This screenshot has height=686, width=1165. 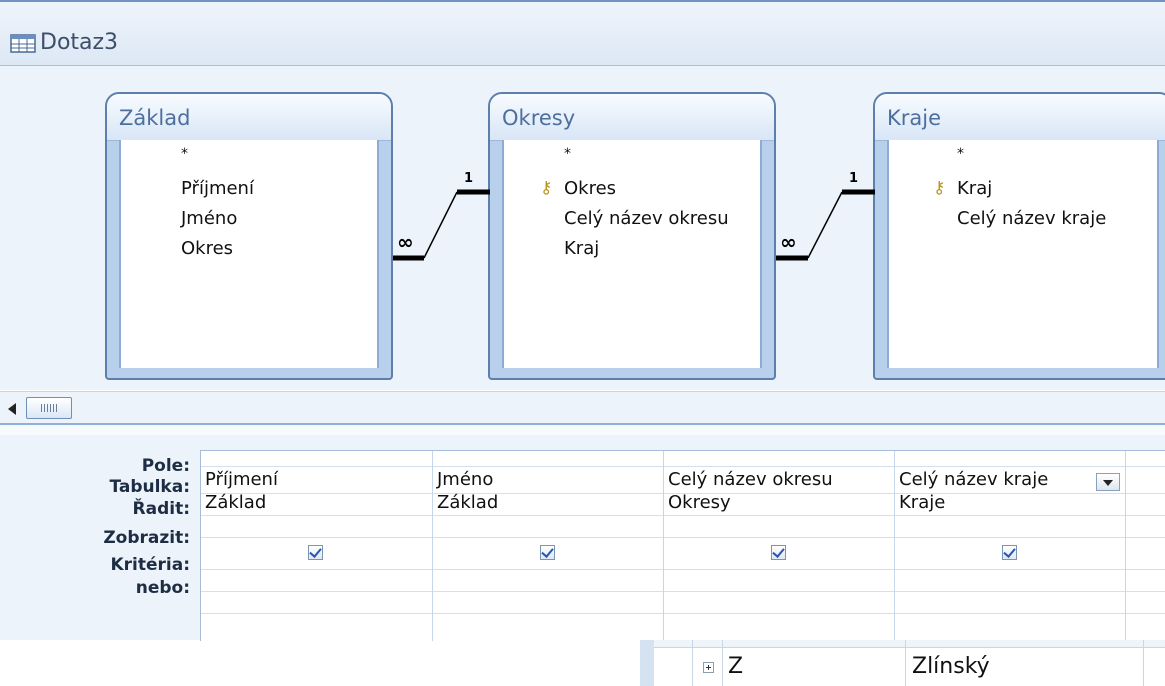 I want to click on grid-field-cell: Celý název okresu, so click(x=750, y=479).